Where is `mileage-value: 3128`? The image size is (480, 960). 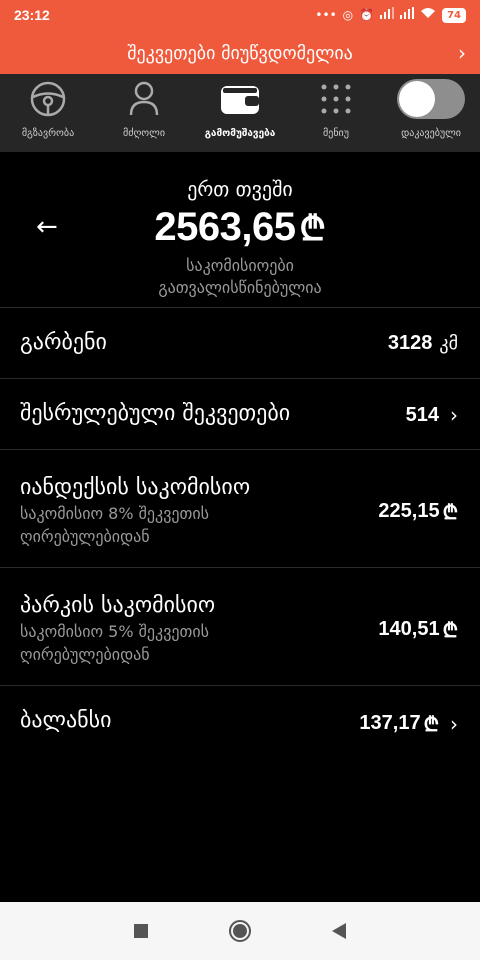 mileage-value: 3128 is located at coordinates (410, 343).